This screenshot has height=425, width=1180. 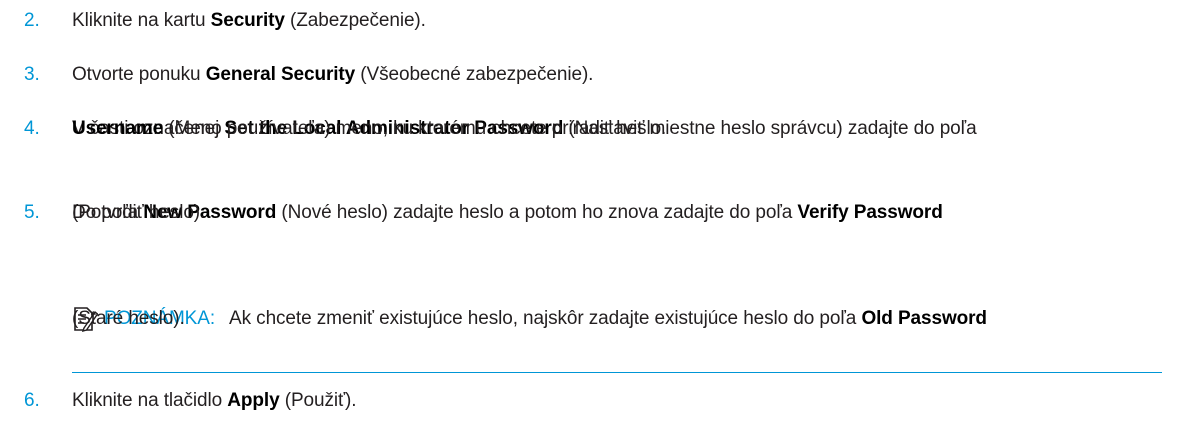 I want to click on ui-term-username-field: Username, so click(x=118, y=128).